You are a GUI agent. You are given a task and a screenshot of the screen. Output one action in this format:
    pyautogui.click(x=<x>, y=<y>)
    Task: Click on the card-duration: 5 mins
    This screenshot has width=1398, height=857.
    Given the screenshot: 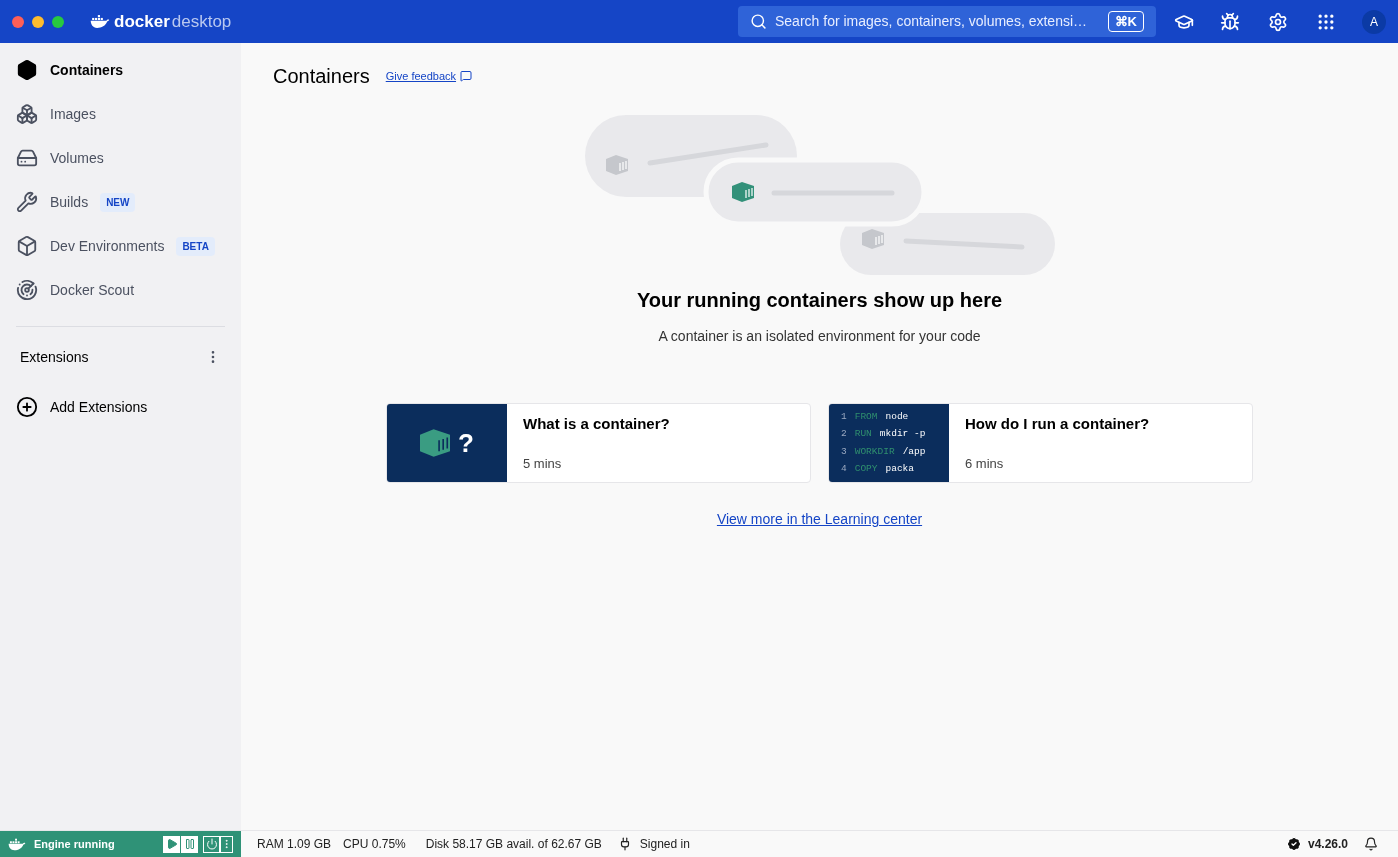 What is the action you would take?
    pyautogui.click(x=543, y=463)
    